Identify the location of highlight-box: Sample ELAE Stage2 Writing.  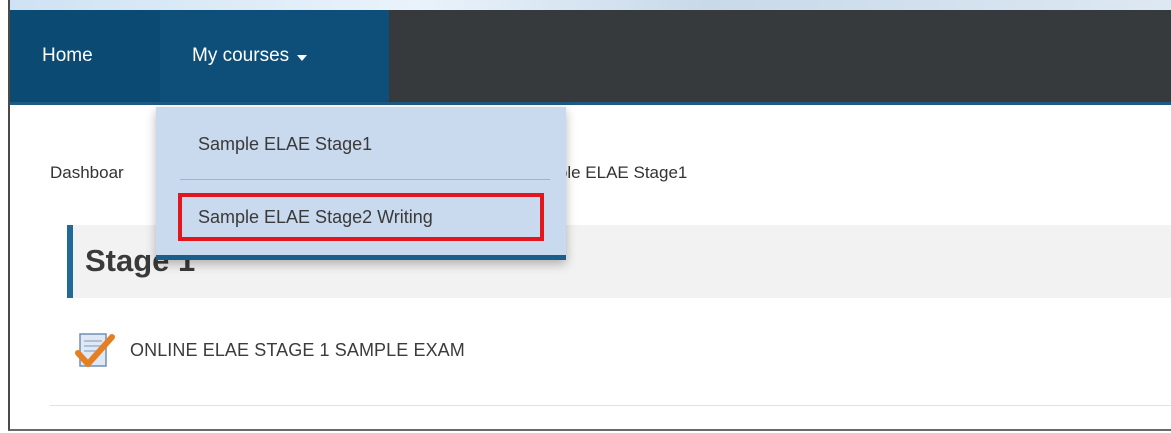
(361, 217).